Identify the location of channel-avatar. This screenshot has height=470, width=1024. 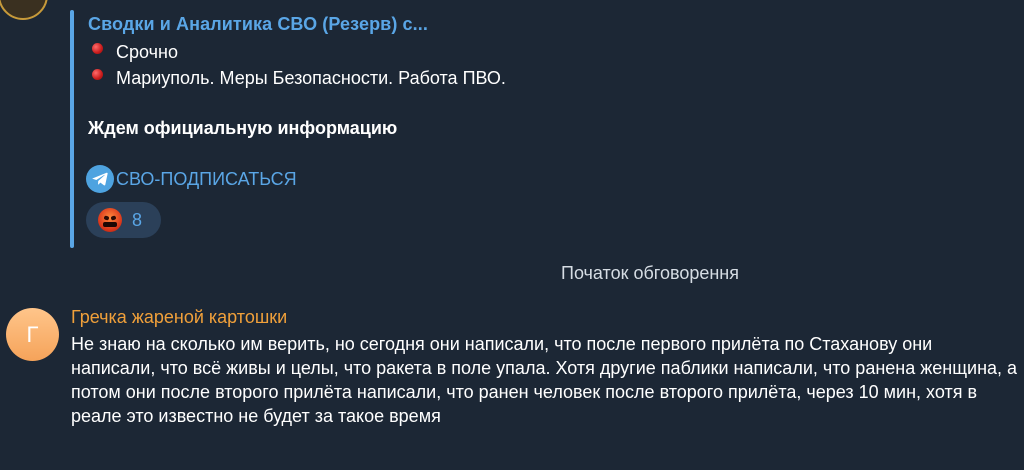
(24, 10).